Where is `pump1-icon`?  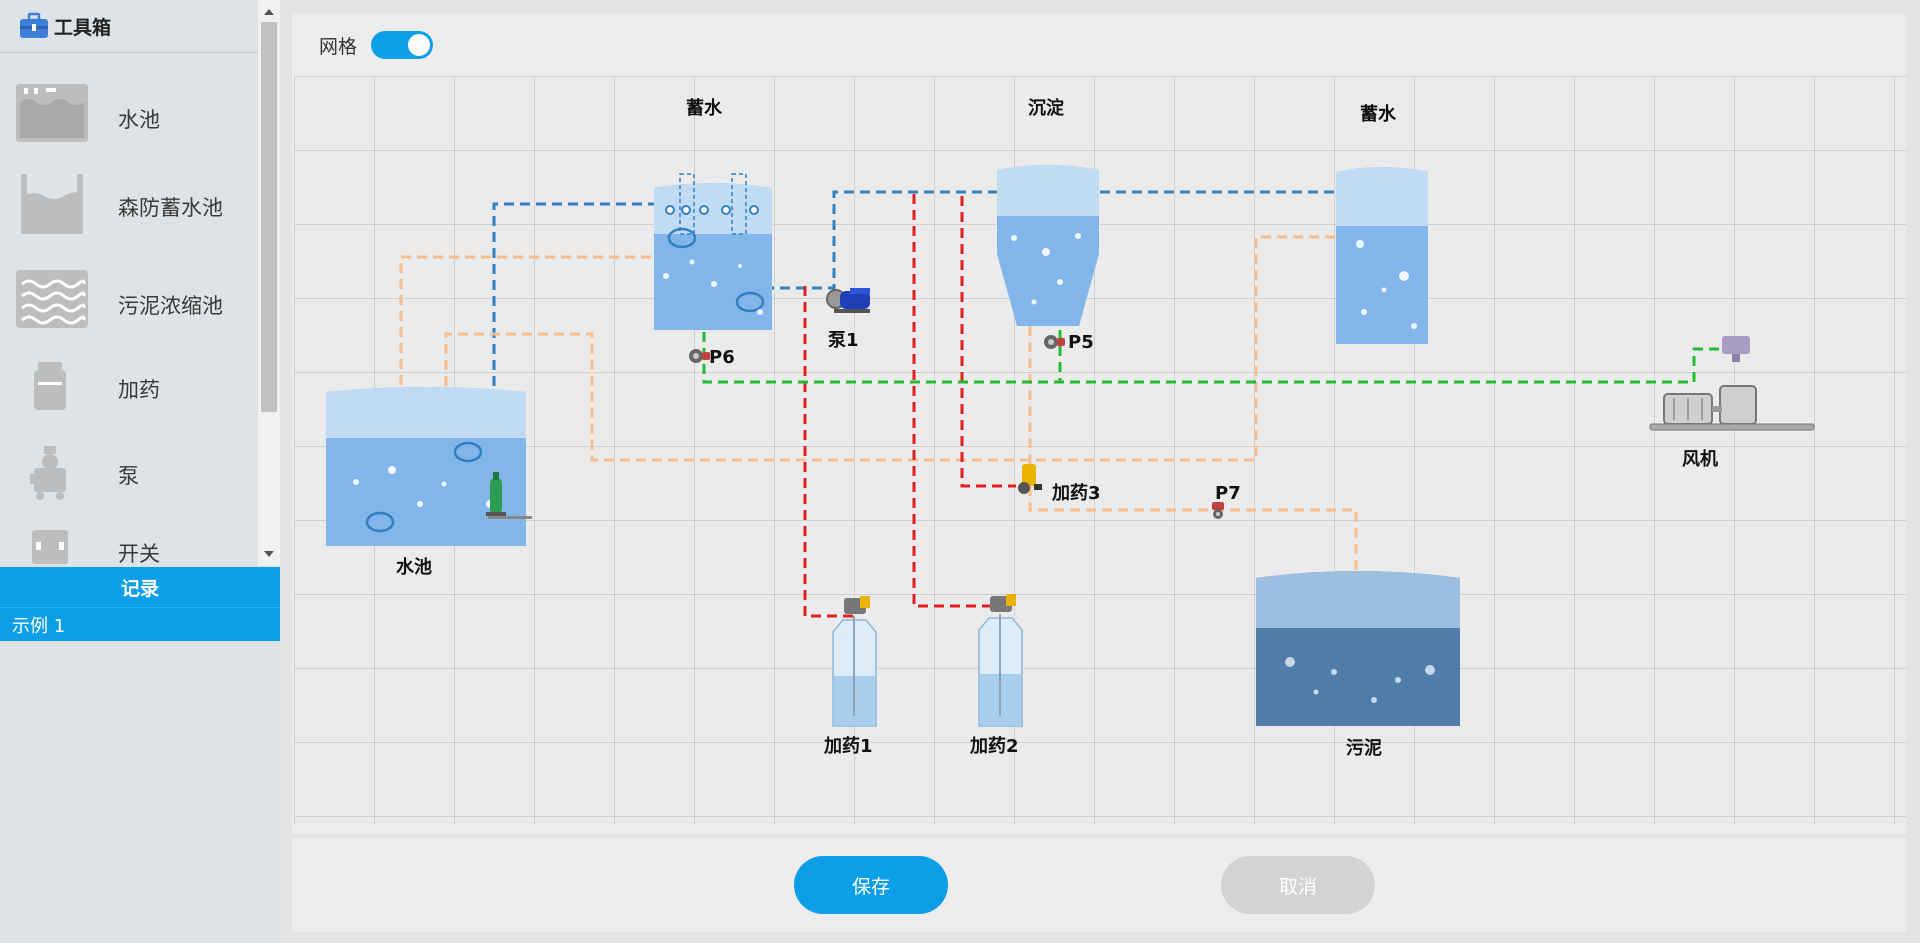
pump1-icon is located at coordinates (848, 300).